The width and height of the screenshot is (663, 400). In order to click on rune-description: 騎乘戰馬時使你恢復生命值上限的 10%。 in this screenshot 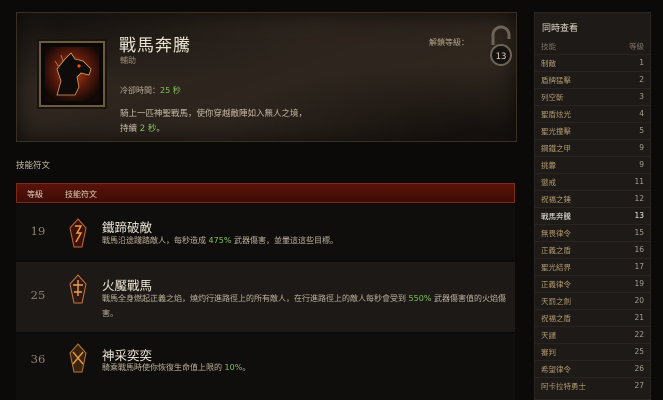, I will do `click(308, 368)`.